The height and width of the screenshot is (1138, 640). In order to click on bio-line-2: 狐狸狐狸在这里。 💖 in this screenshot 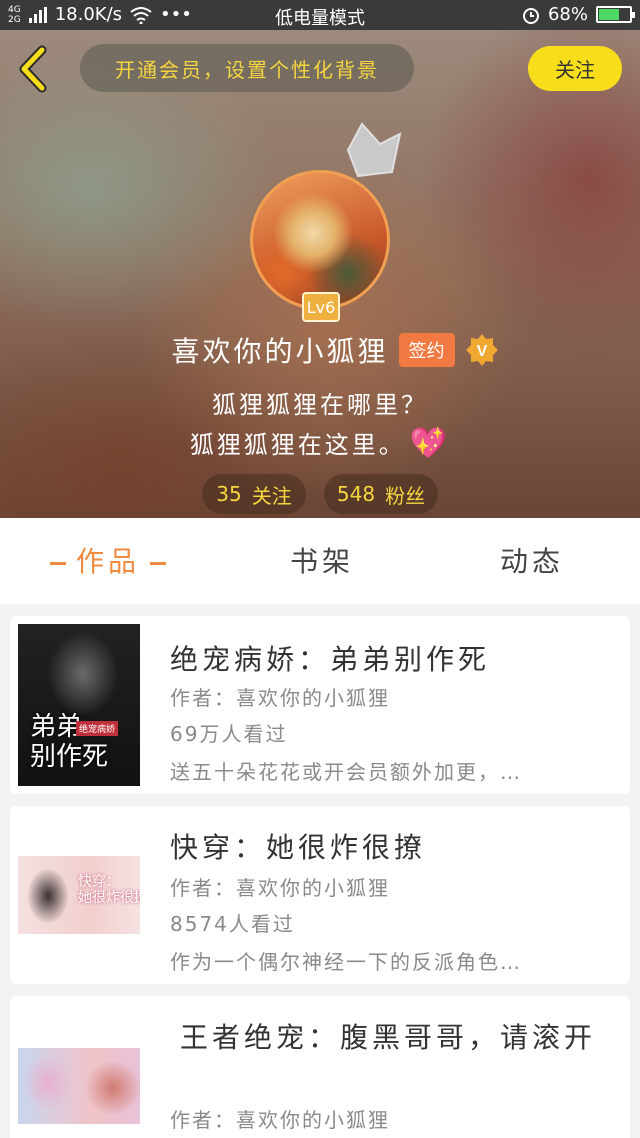, I will do `click(320, 443)`.